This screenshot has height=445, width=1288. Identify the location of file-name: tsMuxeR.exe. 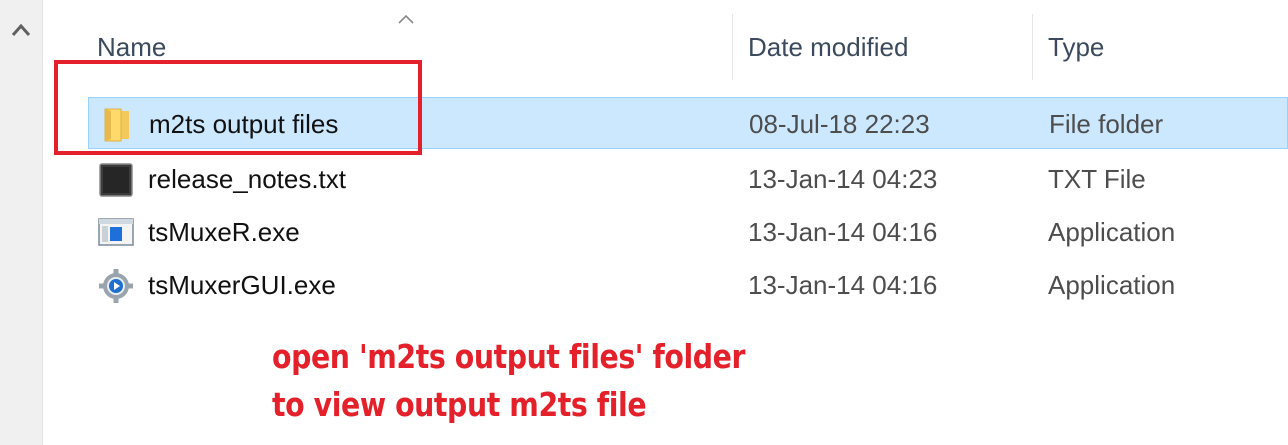
(224, 232).